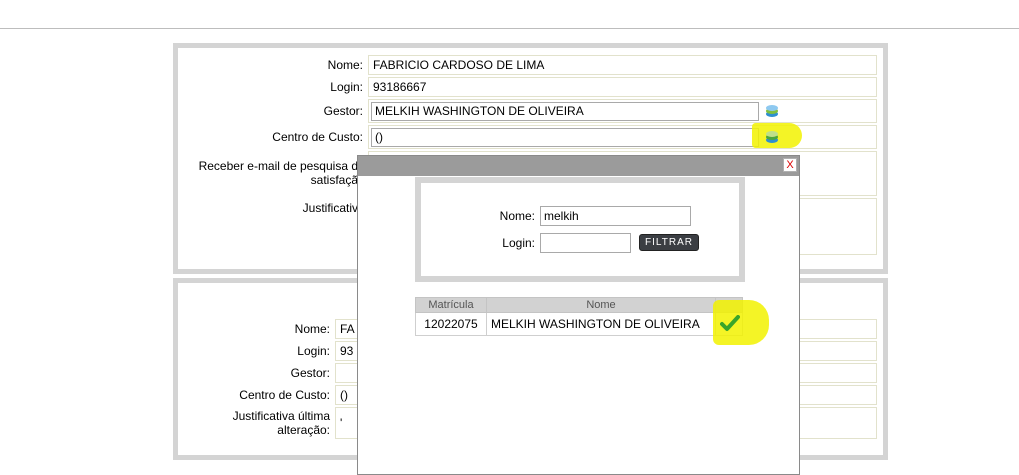  What do you see at coordinates (278, 173) in the screenshot?
I see `receber-email-label: Receber e-mail de pesquisa d satisfaçã` at bounding box center [278, 173].